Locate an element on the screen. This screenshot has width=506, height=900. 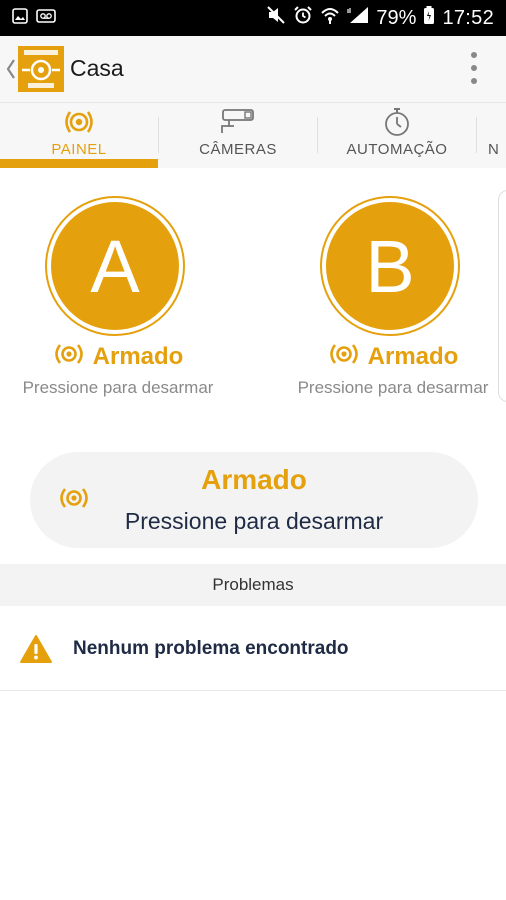
status-bar: 79% 17:52 is located at coordinates (253, 18).